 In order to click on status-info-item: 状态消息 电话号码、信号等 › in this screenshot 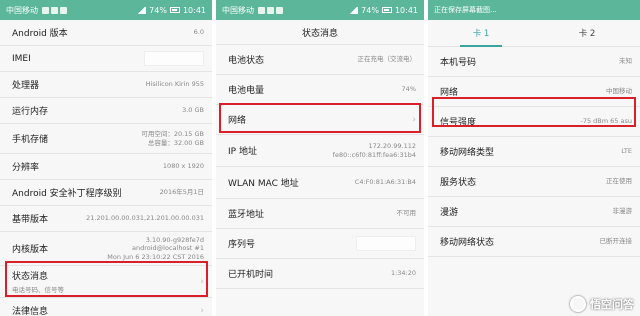, I will do `click(106, 282)`.